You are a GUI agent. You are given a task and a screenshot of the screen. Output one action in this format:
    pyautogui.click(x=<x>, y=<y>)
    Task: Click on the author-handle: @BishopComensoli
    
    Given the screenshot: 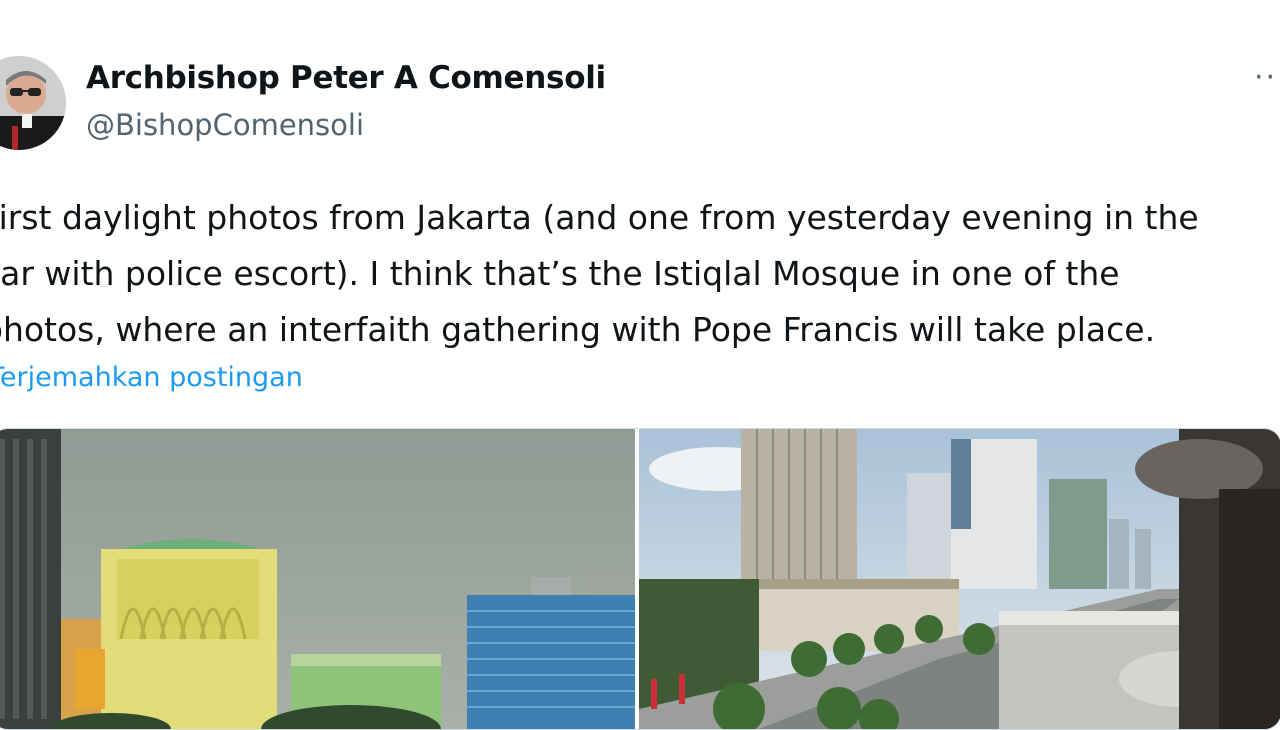 What is the action you would take?
    pyautogui.click(x=225, y=125)
    